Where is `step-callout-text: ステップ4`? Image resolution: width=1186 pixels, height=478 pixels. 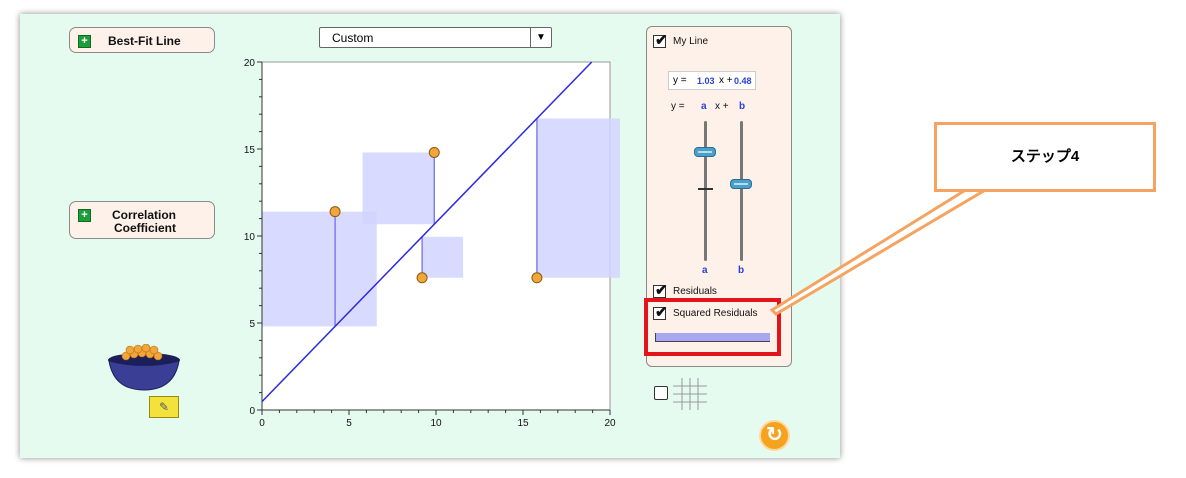
step-callout-text: ステップ4 is located at coordinates (1045, 156).